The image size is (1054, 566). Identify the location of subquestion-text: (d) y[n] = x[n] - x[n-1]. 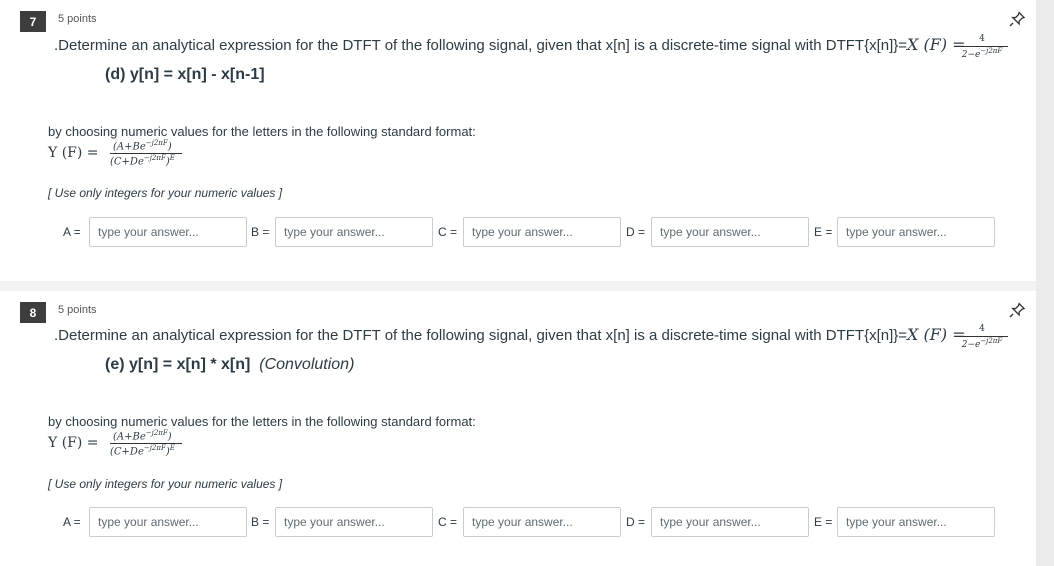
(185, 74).